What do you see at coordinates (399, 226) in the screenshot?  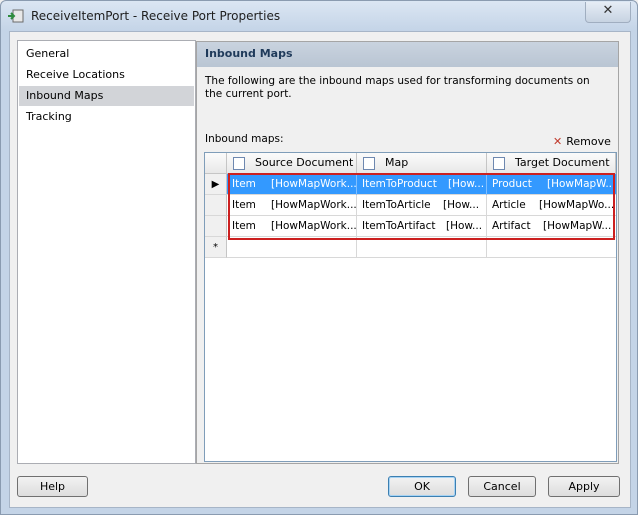 I see `map-name: ItemToArtifact` at bounding box center [399, 226].